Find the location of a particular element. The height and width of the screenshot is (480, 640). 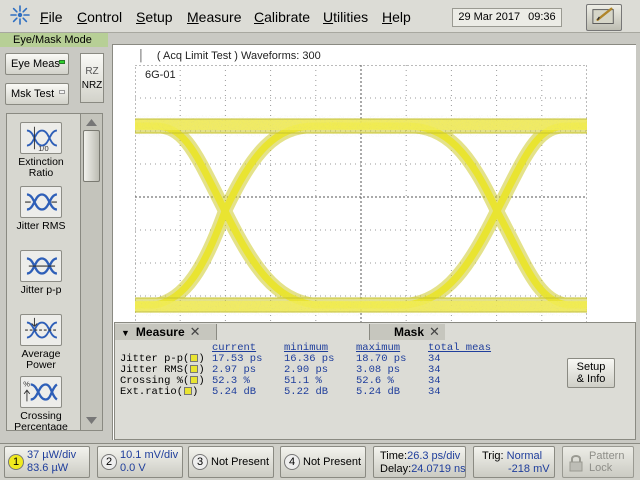

channel-1-button: 1 37 µW/div 83.6 µW is located at coordinates (47, 462).